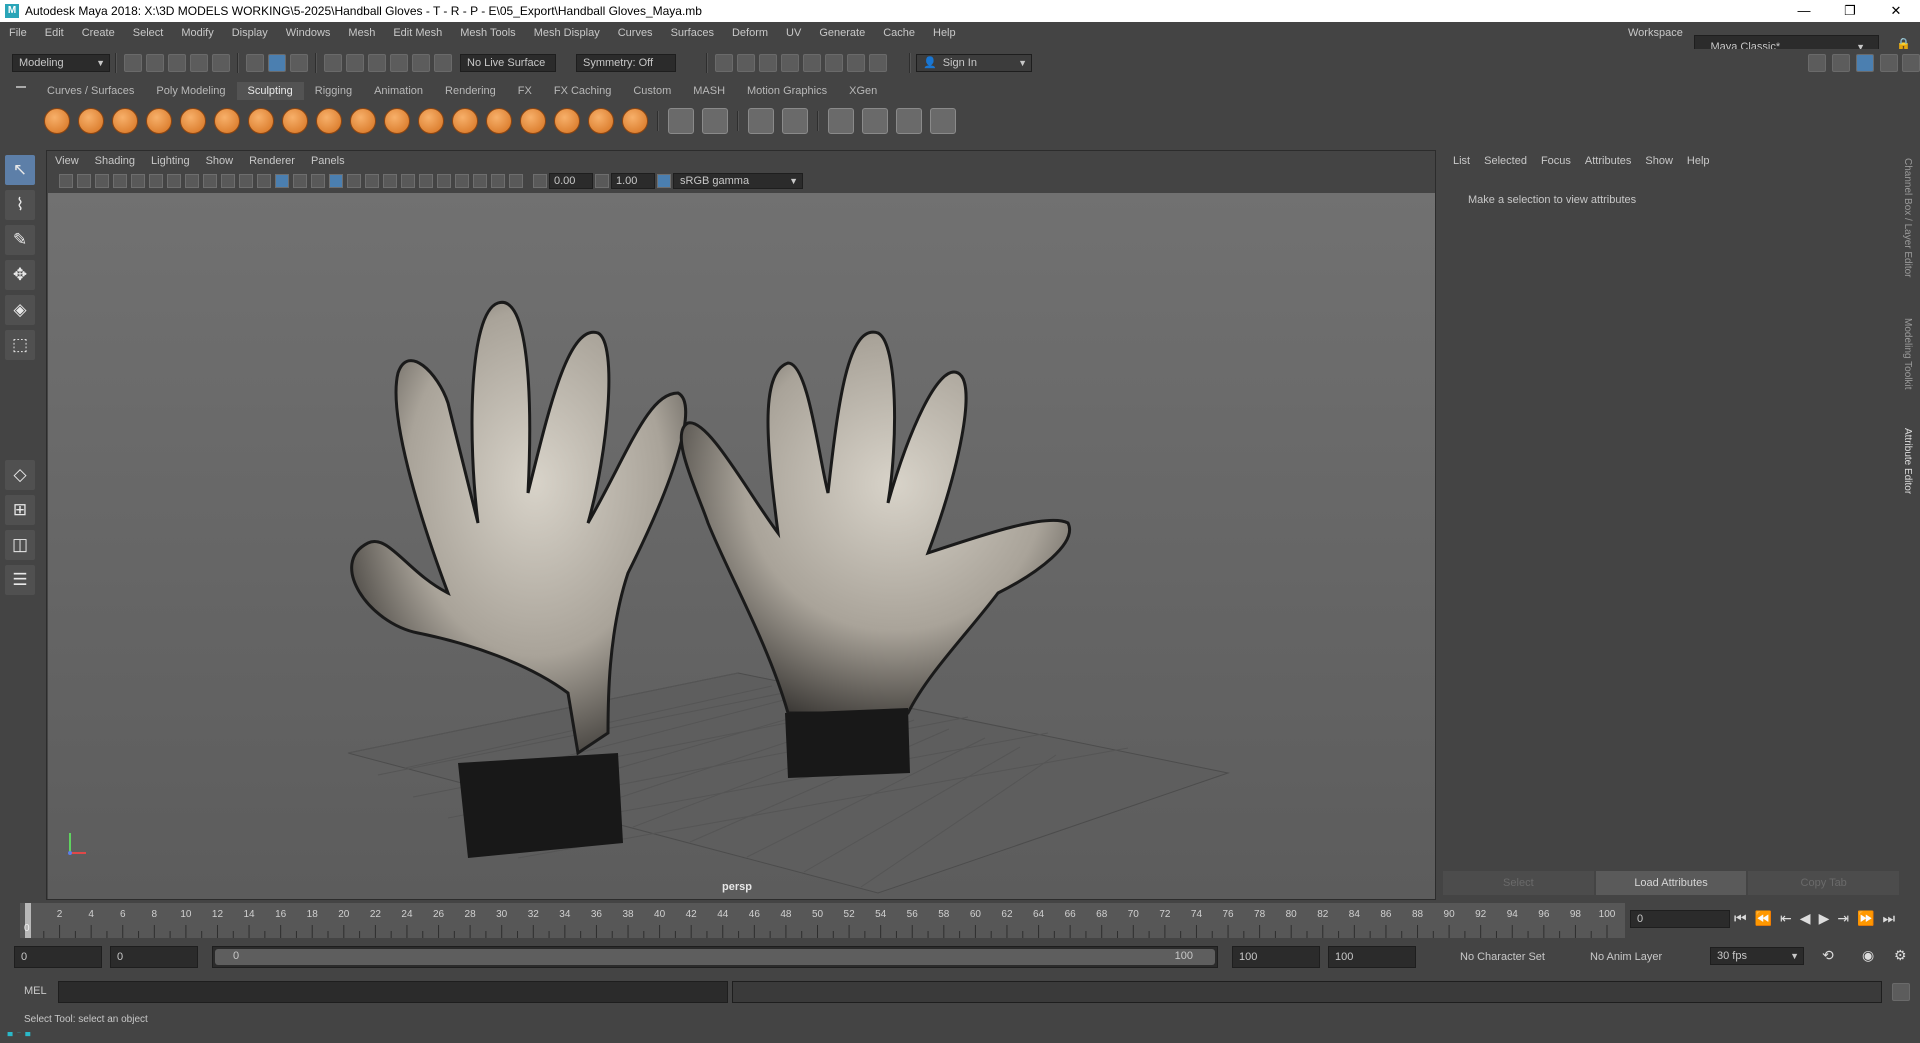  What do you see at coordinates (190, 91) in the screenshot?
I see `shelf-tab-poly-modeling: Poly Modeling` at bounding box center [190, 91].